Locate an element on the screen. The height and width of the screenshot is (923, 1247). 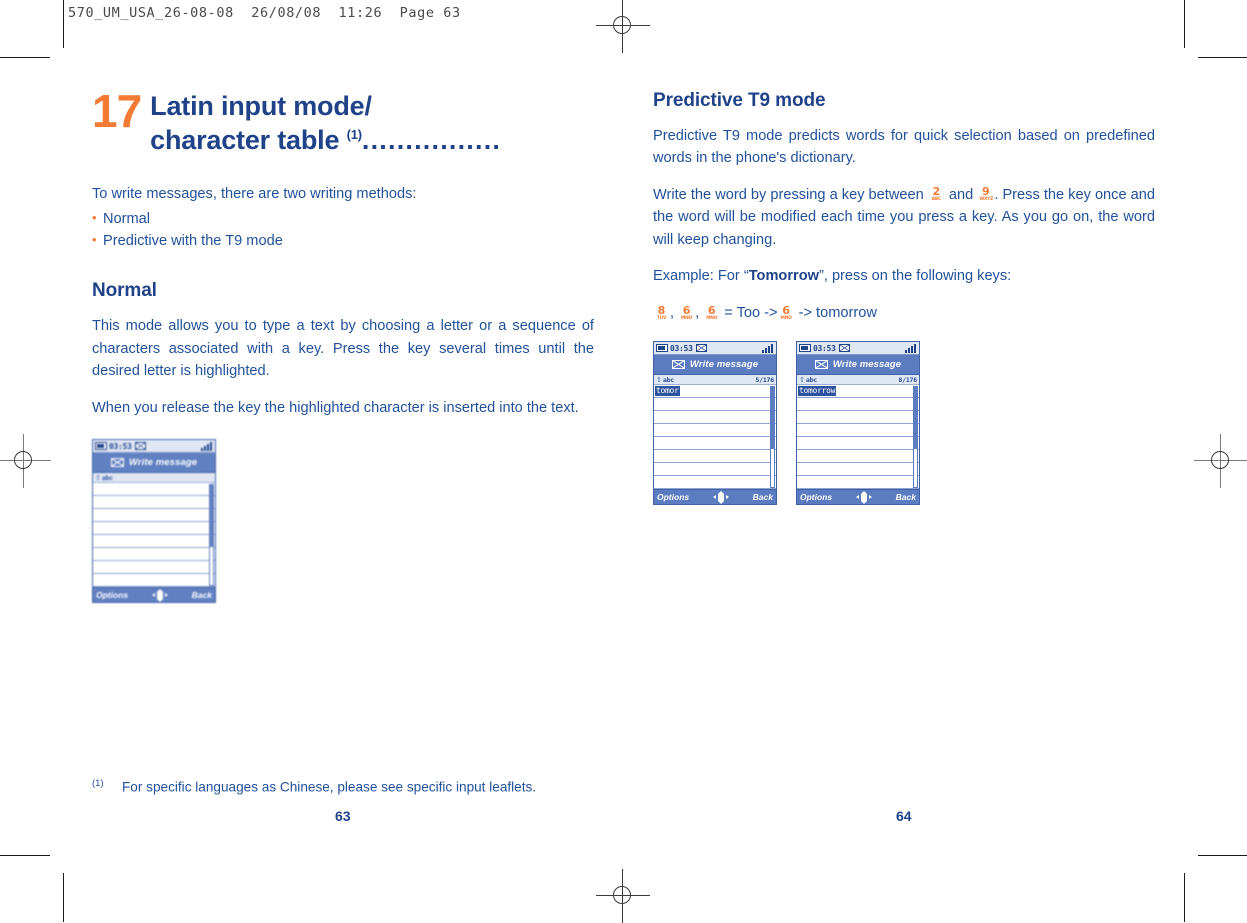
key-digit: 6 is located at coordinates (686, 310).